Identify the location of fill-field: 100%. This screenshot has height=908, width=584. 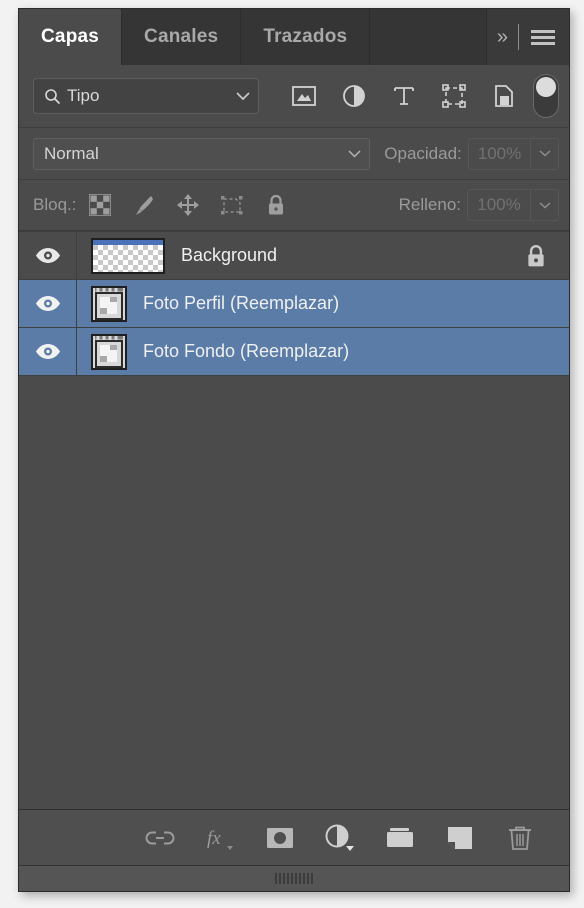
(513, 205).